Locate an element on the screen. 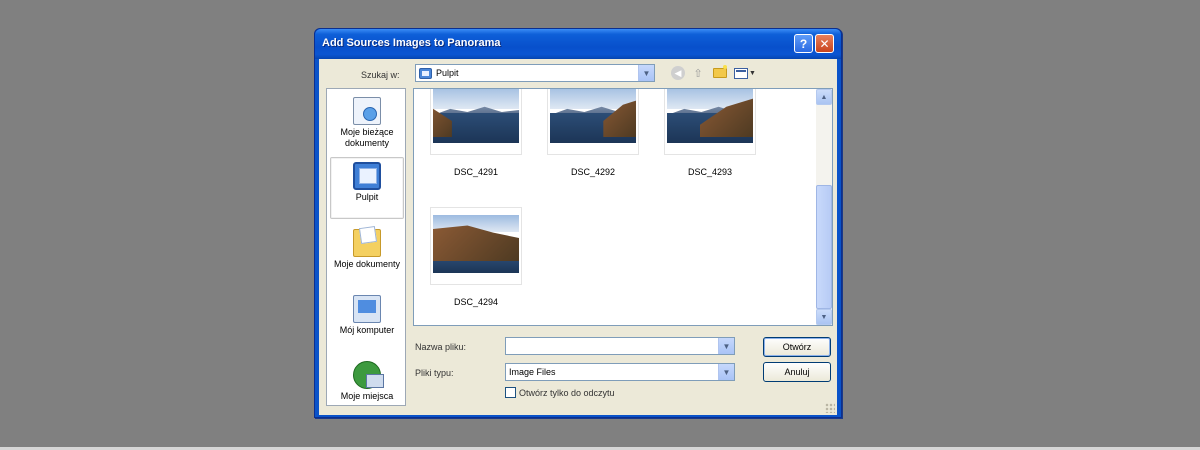 The width and height of the screenshot is (1200, 450). filetype-value: Image Files is located at coordinates (532, 372).